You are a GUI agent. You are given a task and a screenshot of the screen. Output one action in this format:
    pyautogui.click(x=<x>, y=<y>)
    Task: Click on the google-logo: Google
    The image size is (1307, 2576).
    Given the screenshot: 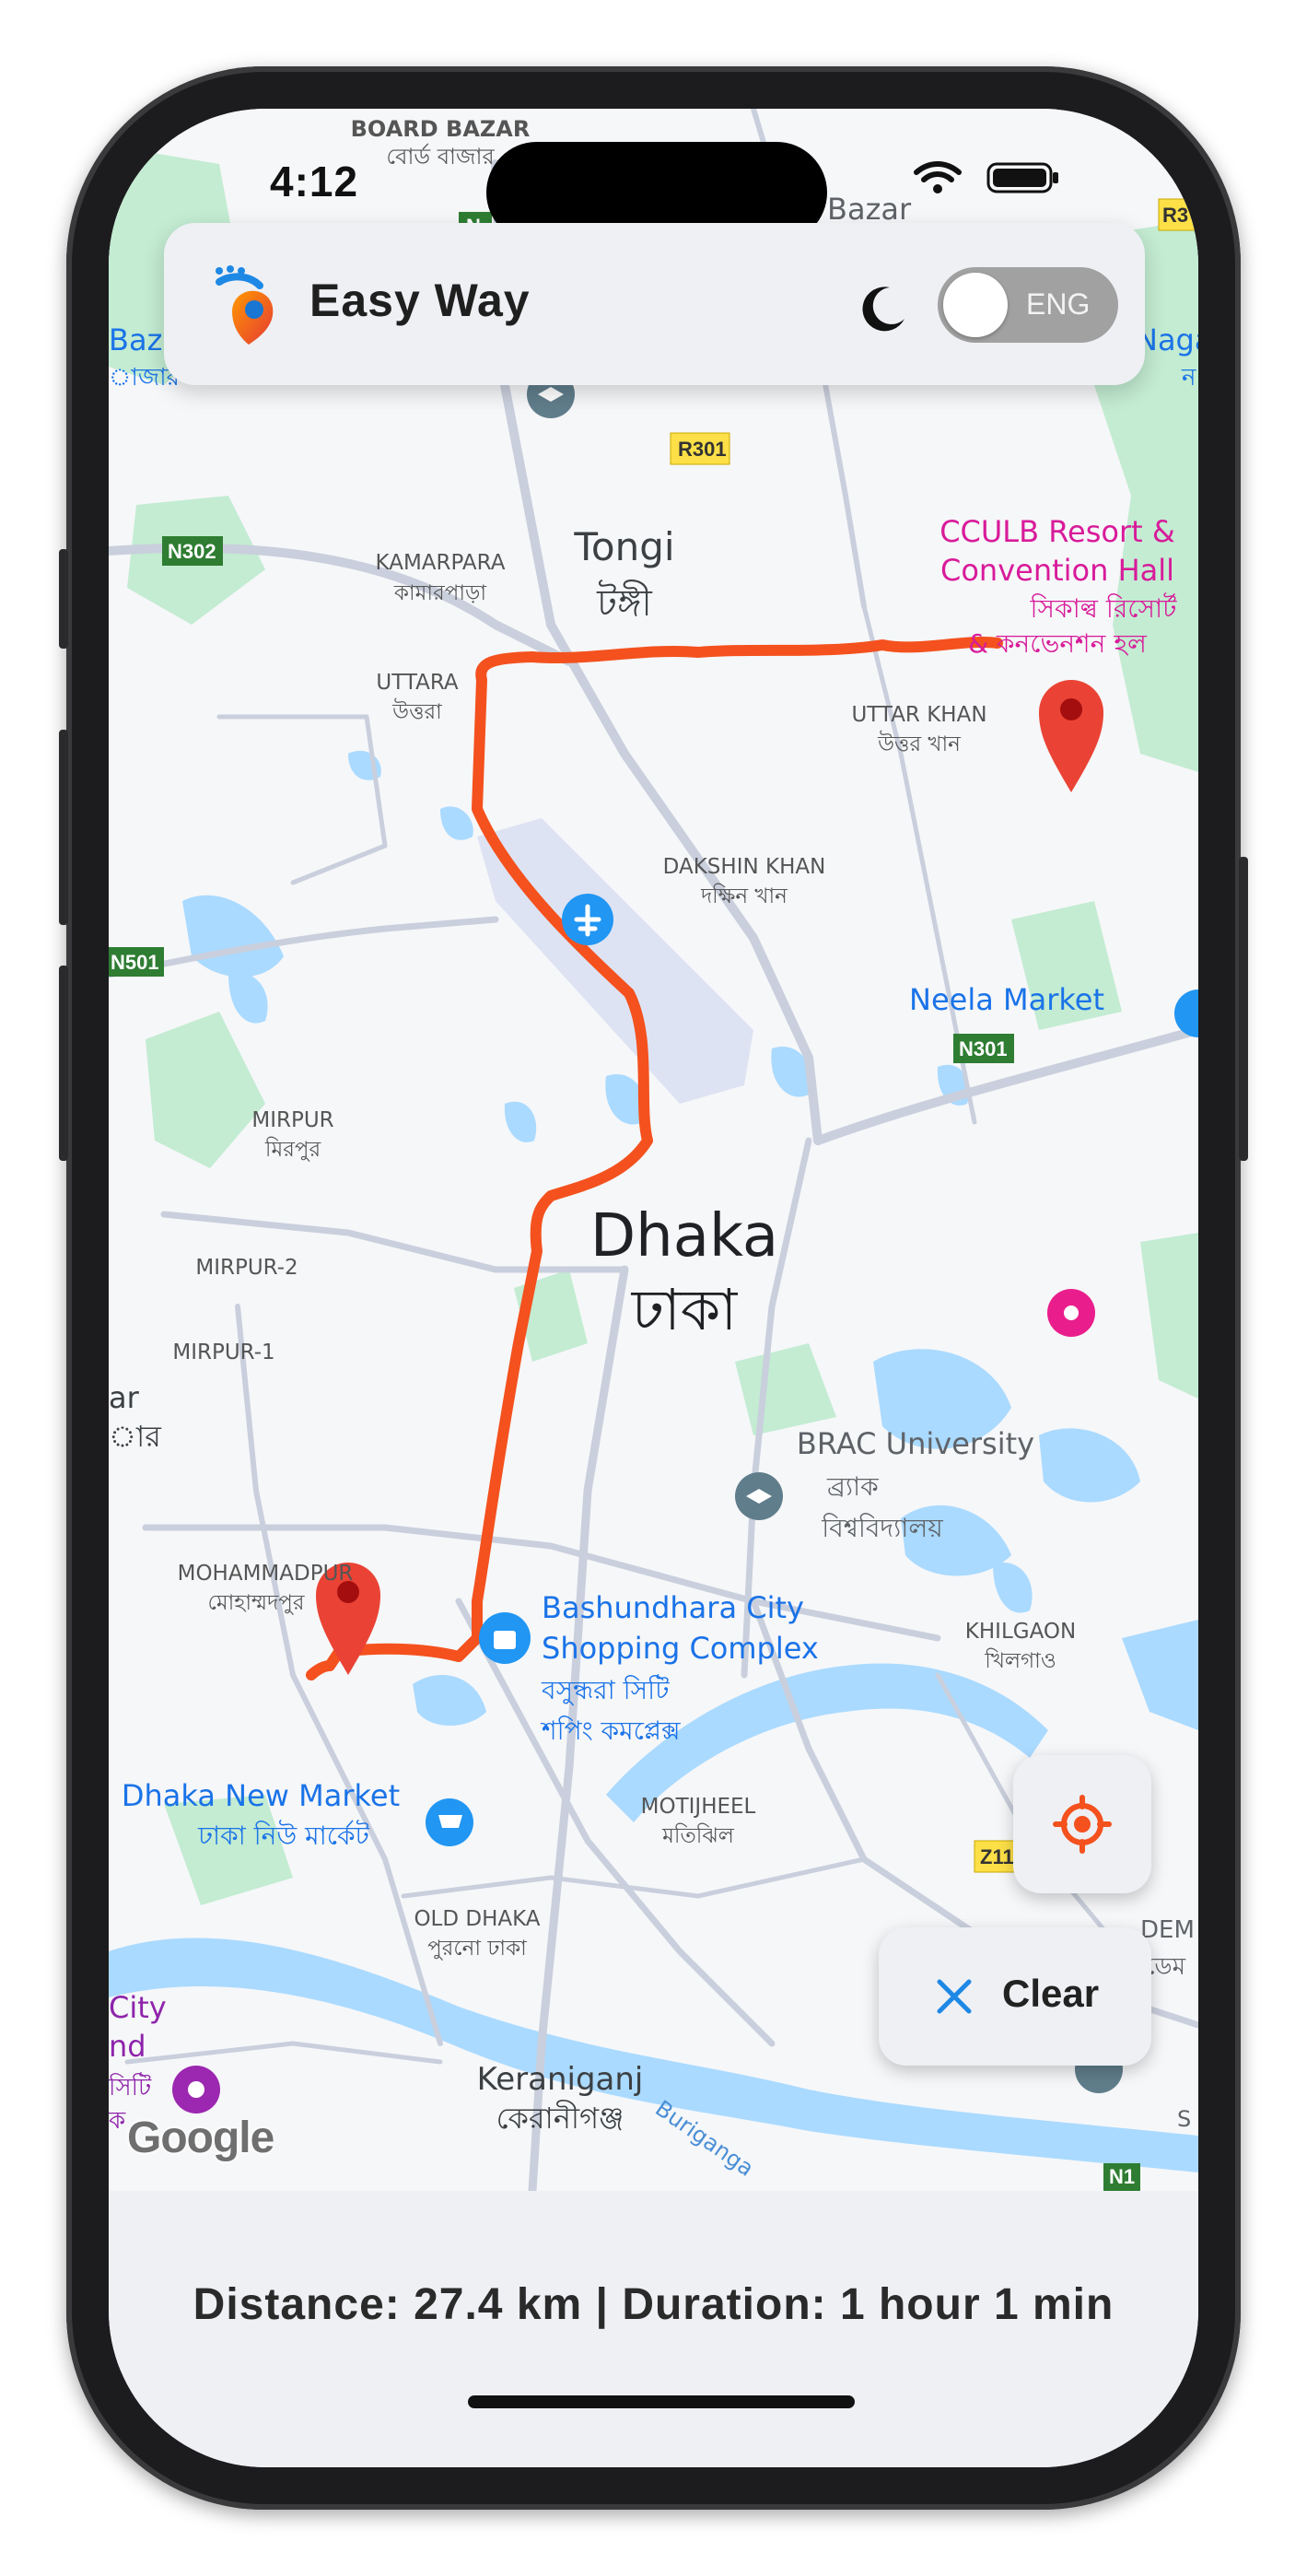 What is the action you would take?
    pyautogui.click(x=201, y=2137)
    